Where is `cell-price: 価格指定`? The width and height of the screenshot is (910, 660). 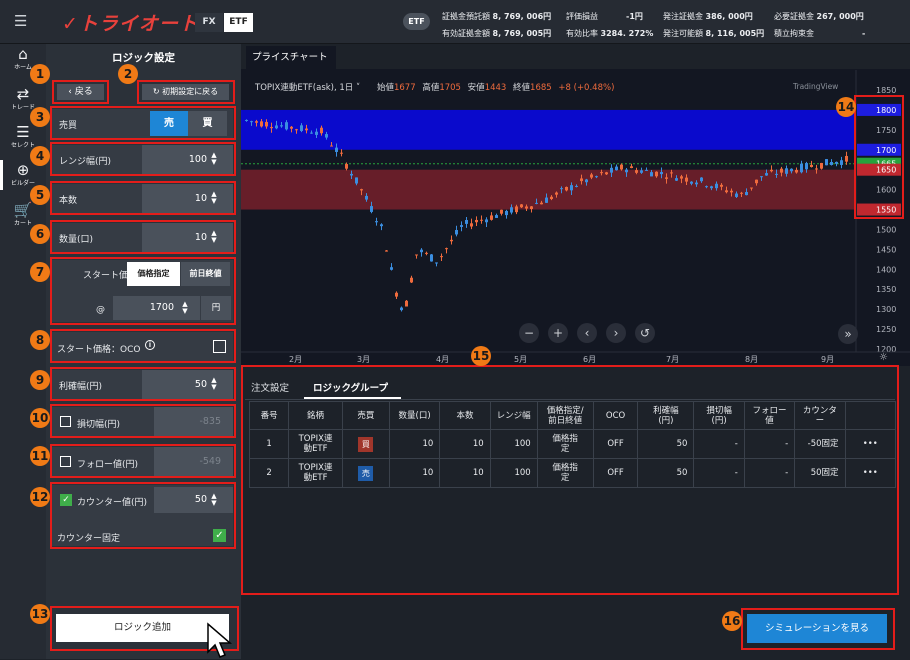
cell-price: 価格指定 is located at coordinates (565, 473).